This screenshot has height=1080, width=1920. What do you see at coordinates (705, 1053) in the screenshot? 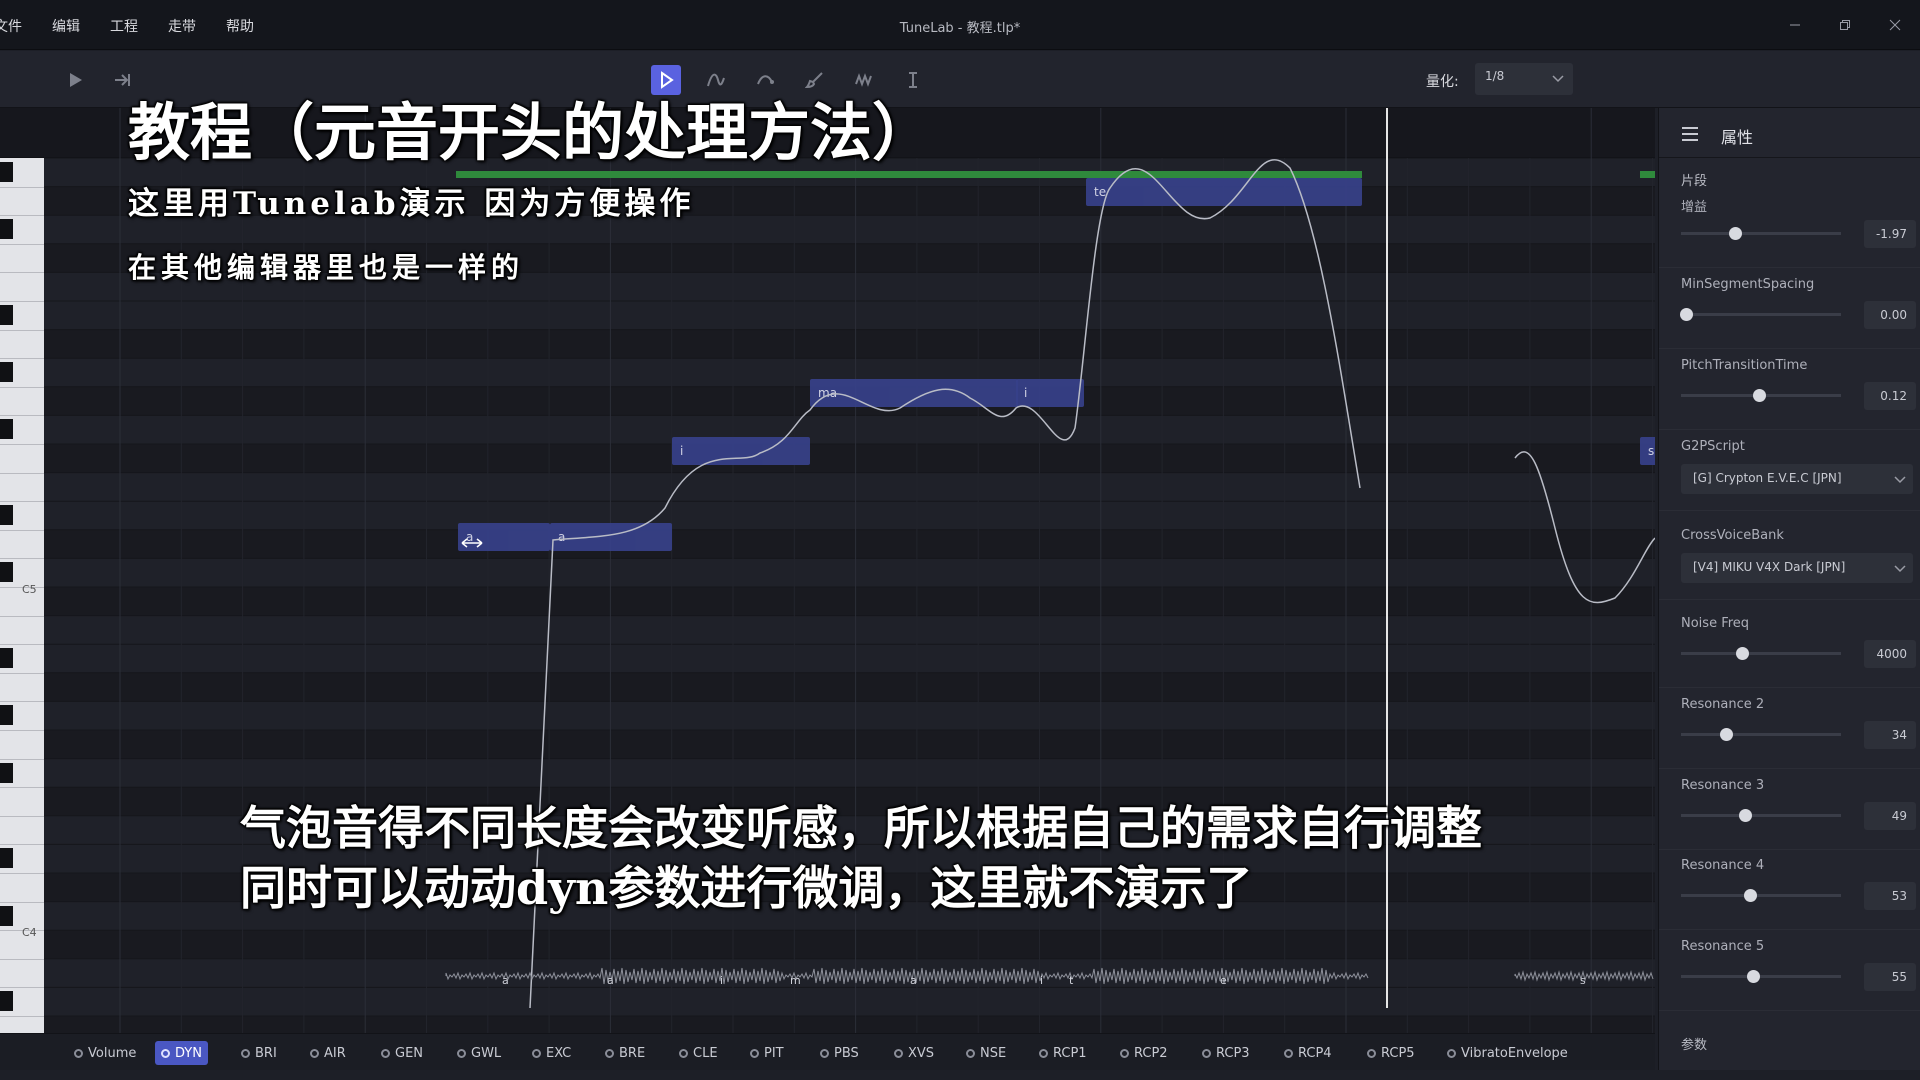
I see `param-tab-label: CLE` at bounding box center [705, 1053].